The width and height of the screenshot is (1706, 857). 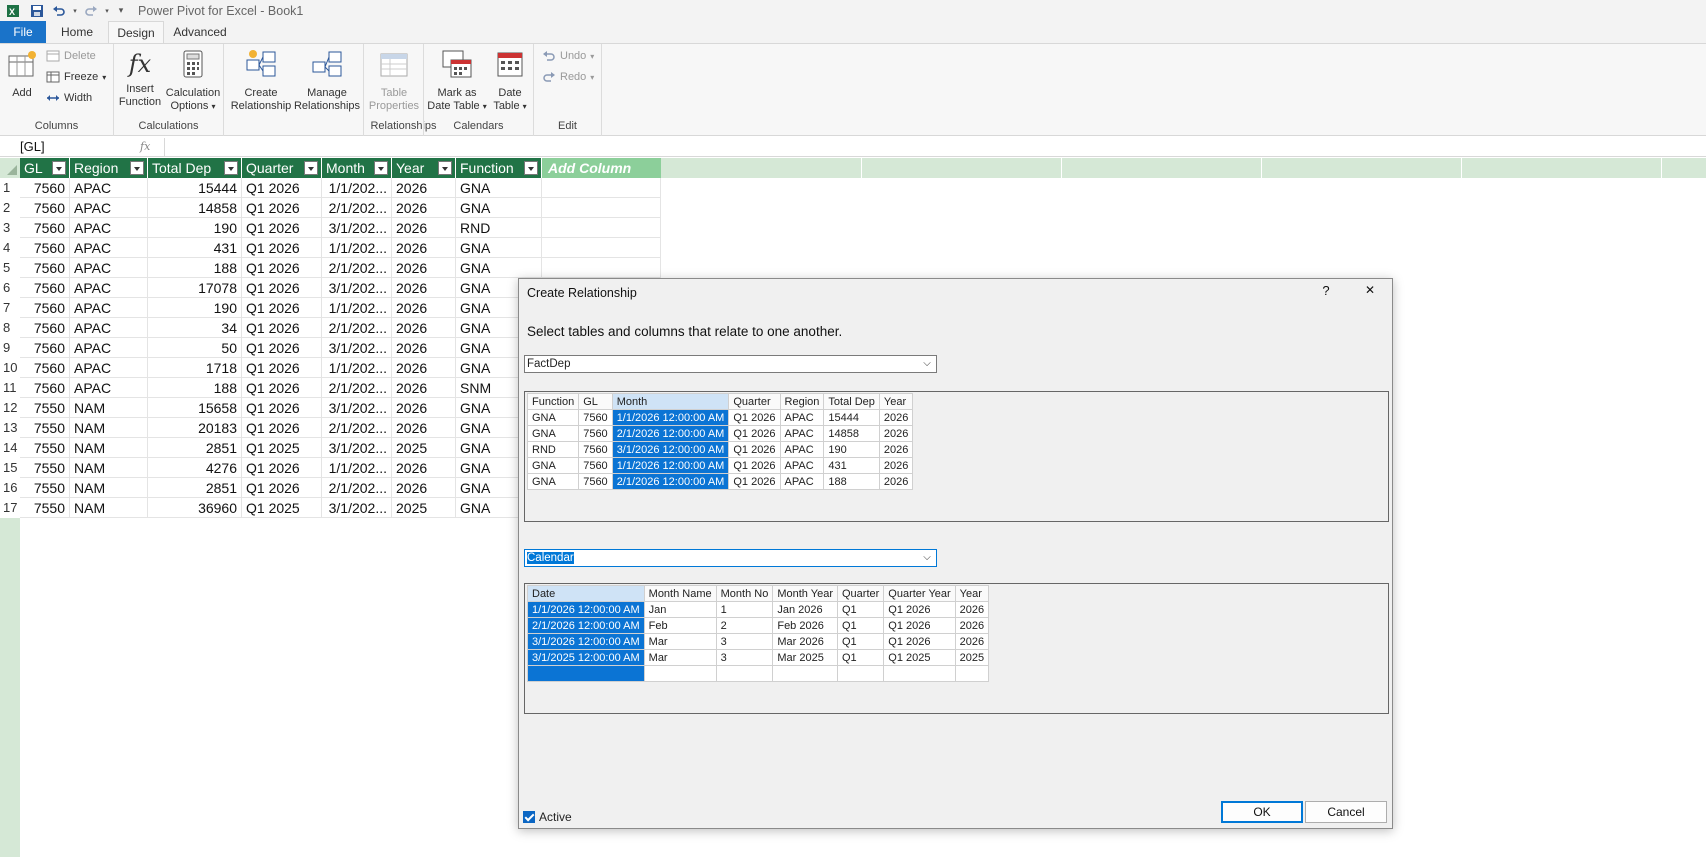 What do you see at coordinates (860, 609) in the screenshot?
I see `preview-cell: Q1` at bounding box center [860, 609].